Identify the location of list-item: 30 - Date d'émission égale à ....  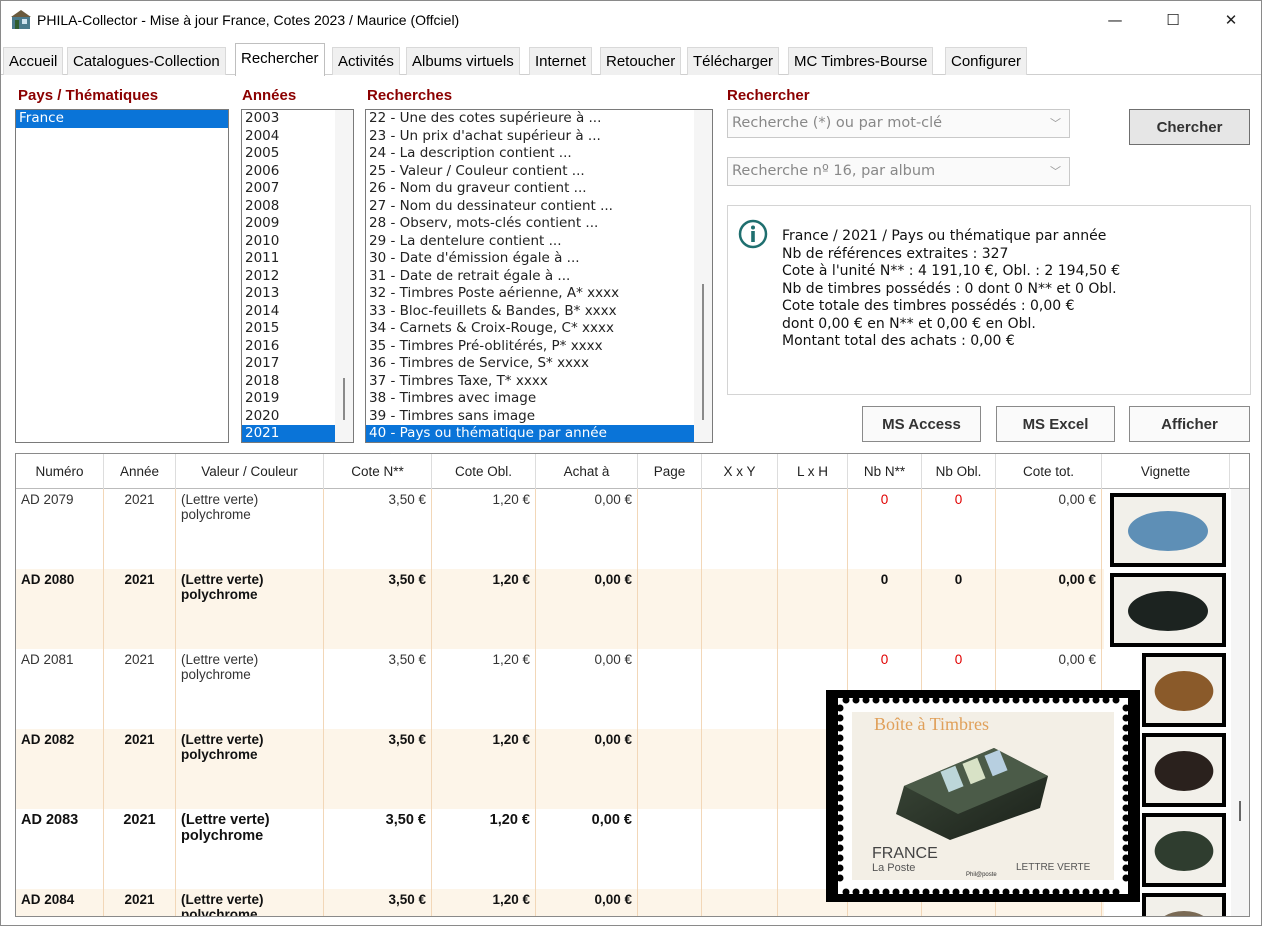
(539, 259).